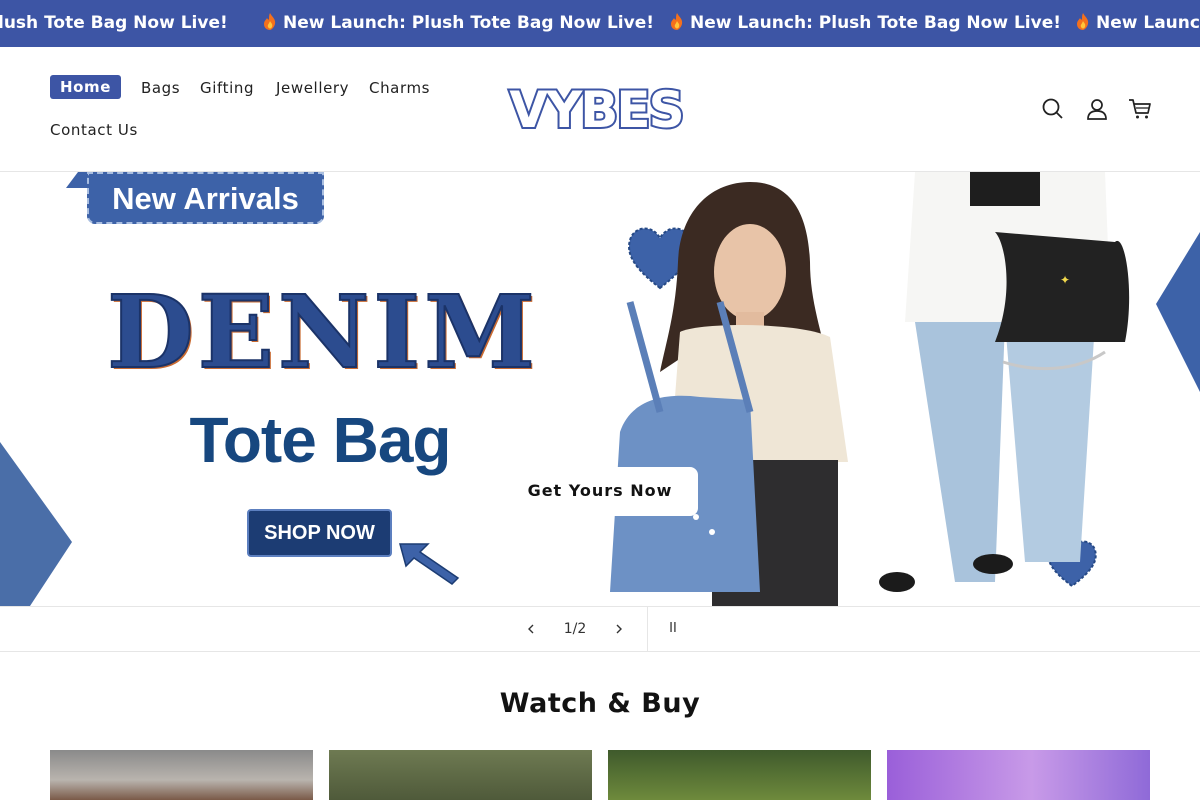 Image resolution: width=1200 pixels, height=800 pixels. I want to click on account-icon, so click(1097, 109).